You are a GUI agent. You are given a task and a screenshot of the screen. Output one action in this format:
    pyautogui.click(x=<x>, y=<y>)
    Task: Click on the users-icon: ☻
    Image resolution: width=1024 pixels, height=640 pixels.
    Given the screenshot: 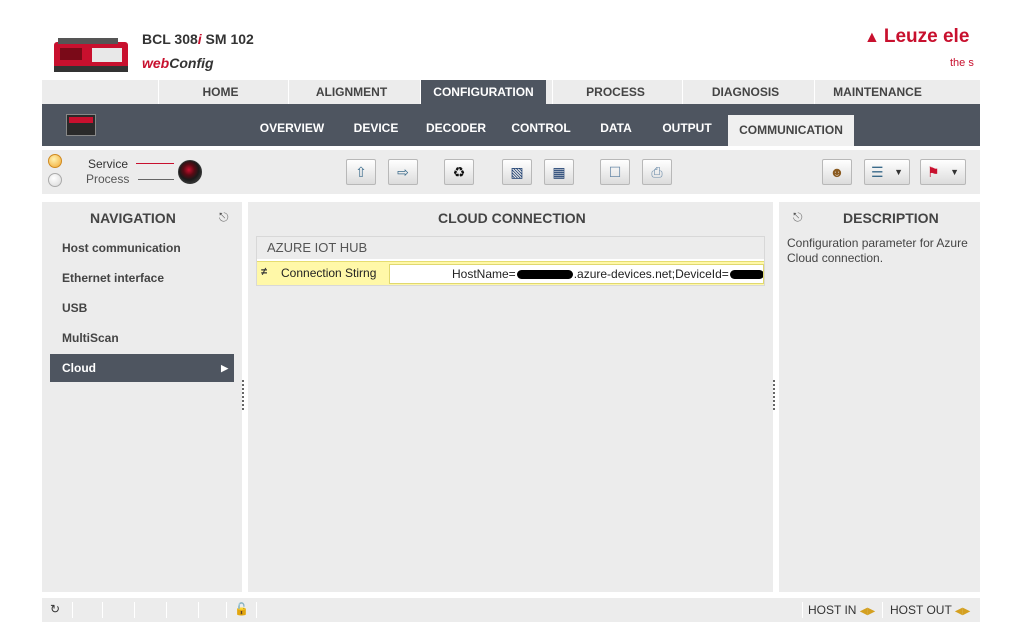 What is the action you would take?
    pyautogui.click(x=837, y=172)
    